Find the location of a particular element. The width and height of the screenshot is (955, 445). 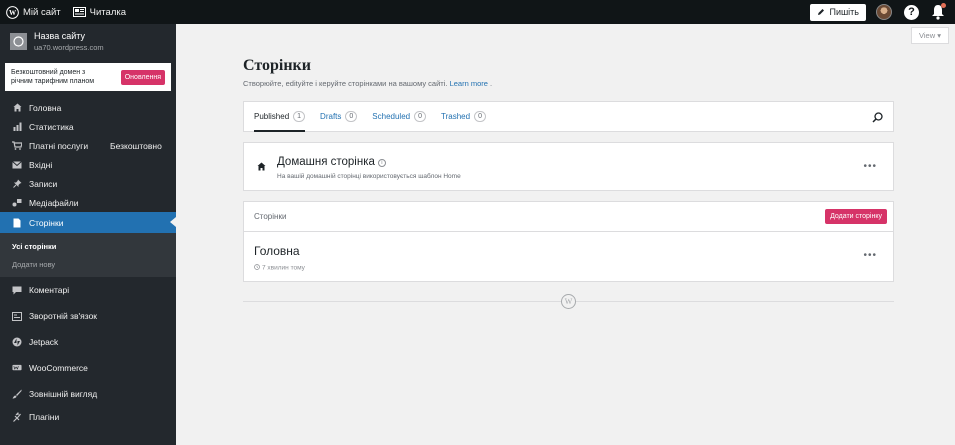

svg-text: W is located at coordinates (13, 13).